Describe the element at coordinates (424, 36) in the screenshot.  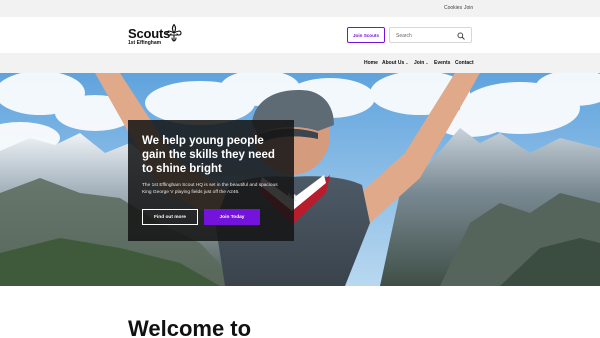
I see `search-input` at that location.